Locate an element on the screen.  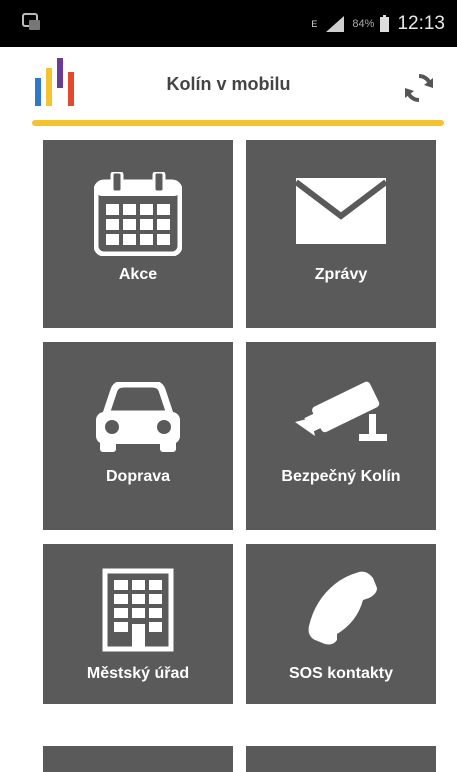
app-title: Kolín v mobilu is located at coordinates (228, 84).